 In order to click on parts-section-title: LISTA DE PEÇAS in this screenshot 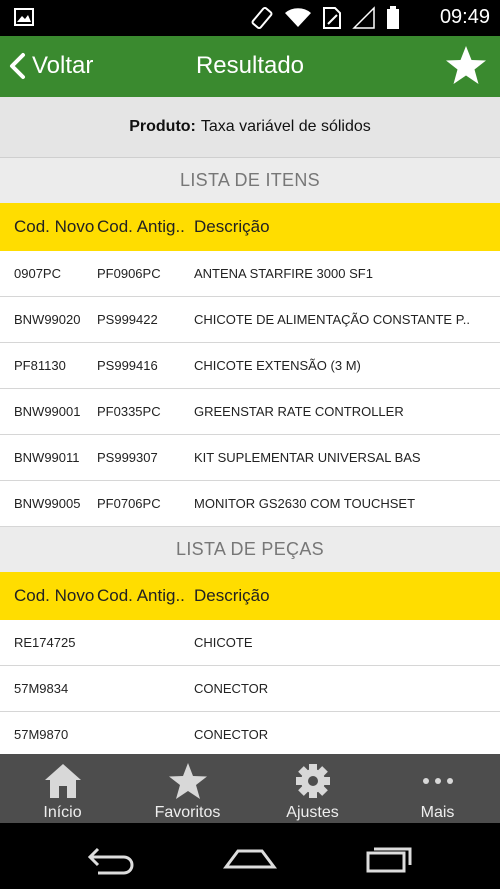, I will do `click(250, 549)`.